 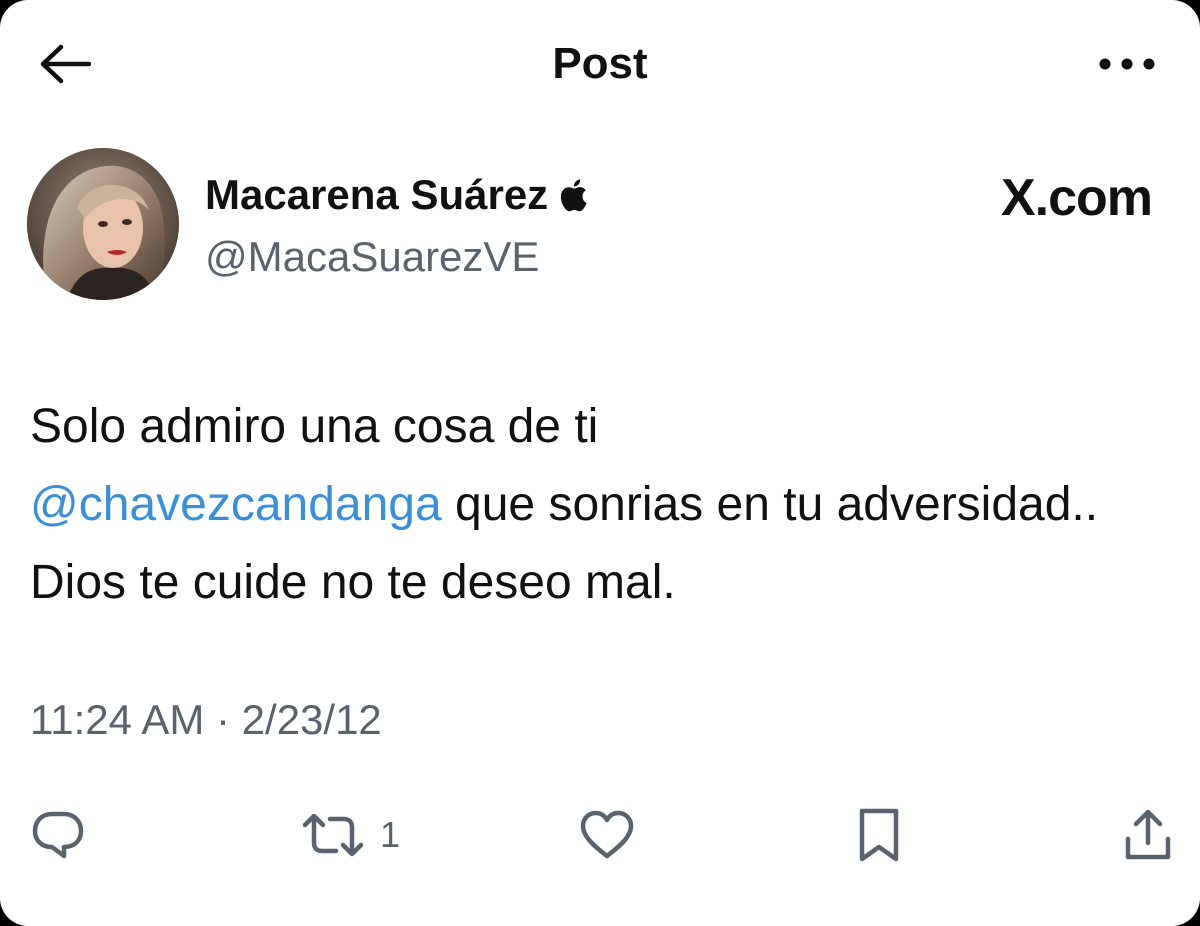 What do you see at coordinates (1076, 198) in the screenshot?
I see `brand-watermark: X.com` at bounding box center [1076, 198].